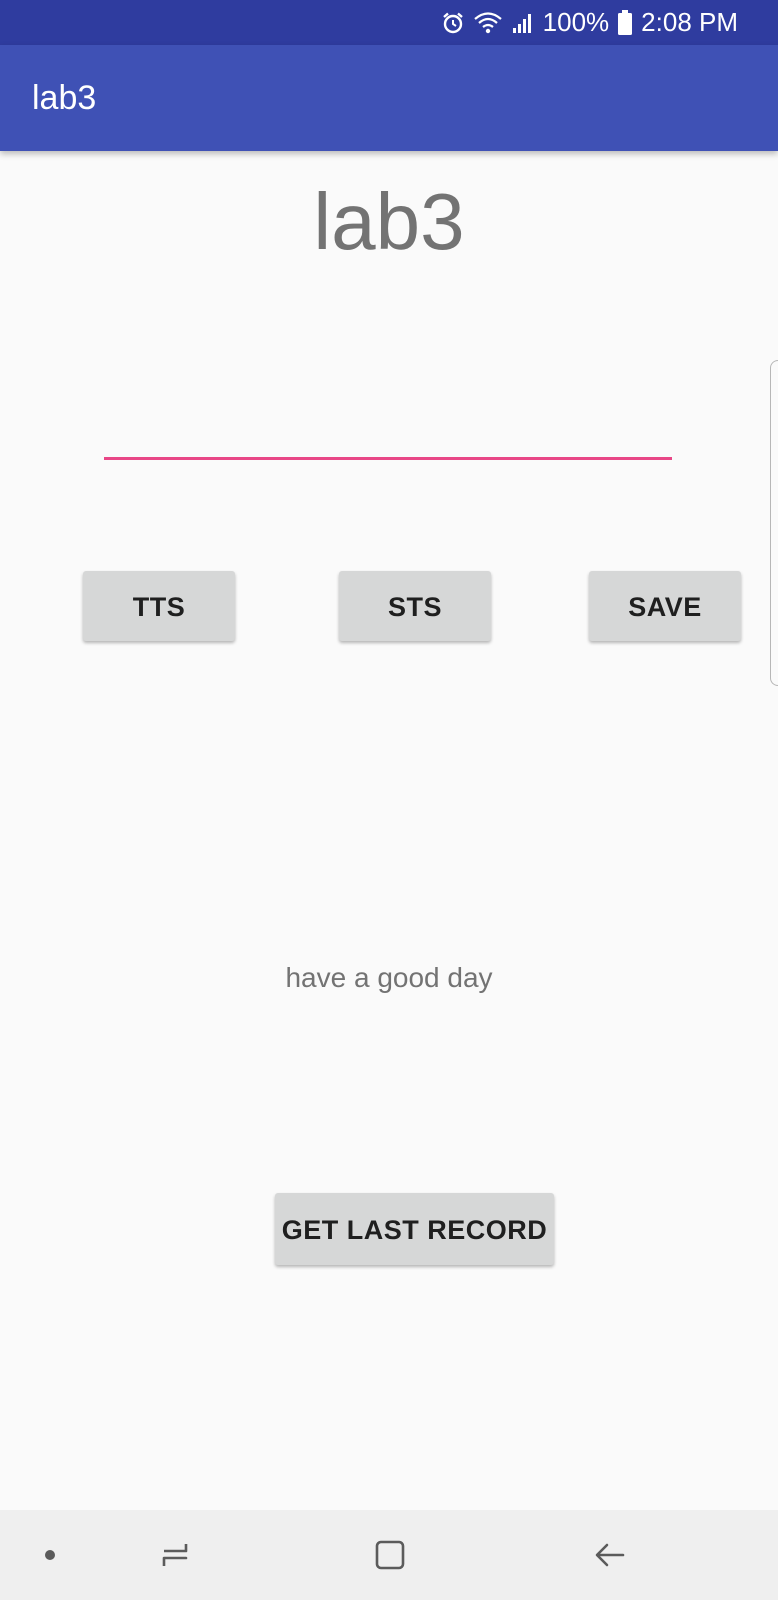  Describe the element at coordinates (388, 420) in the screenshot. I see `text-input` at that location.